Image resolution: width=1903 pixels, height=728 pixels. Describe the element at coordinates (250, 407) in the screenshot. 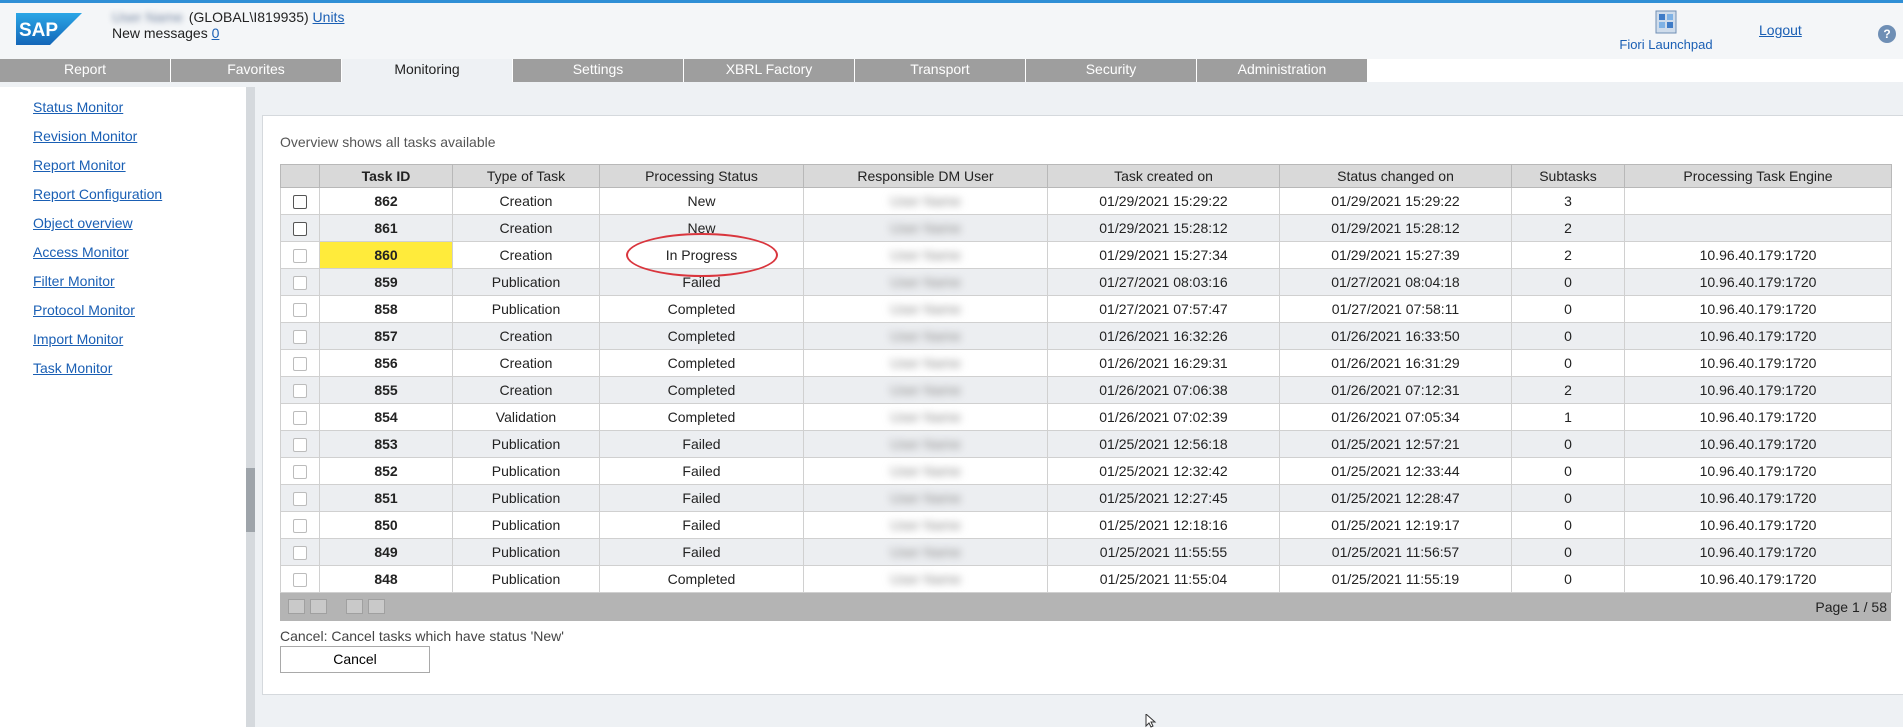

I see `sidebar-splitter` at that location.